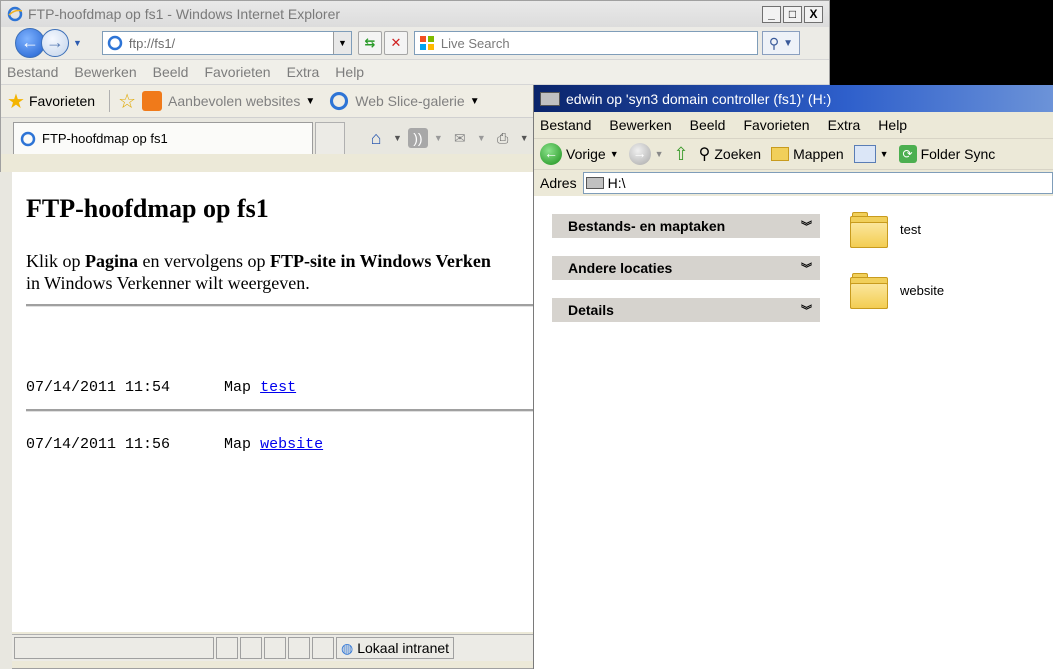 This screenshot has height=669, width=1053. I want to click on divider, so click(286, 305).